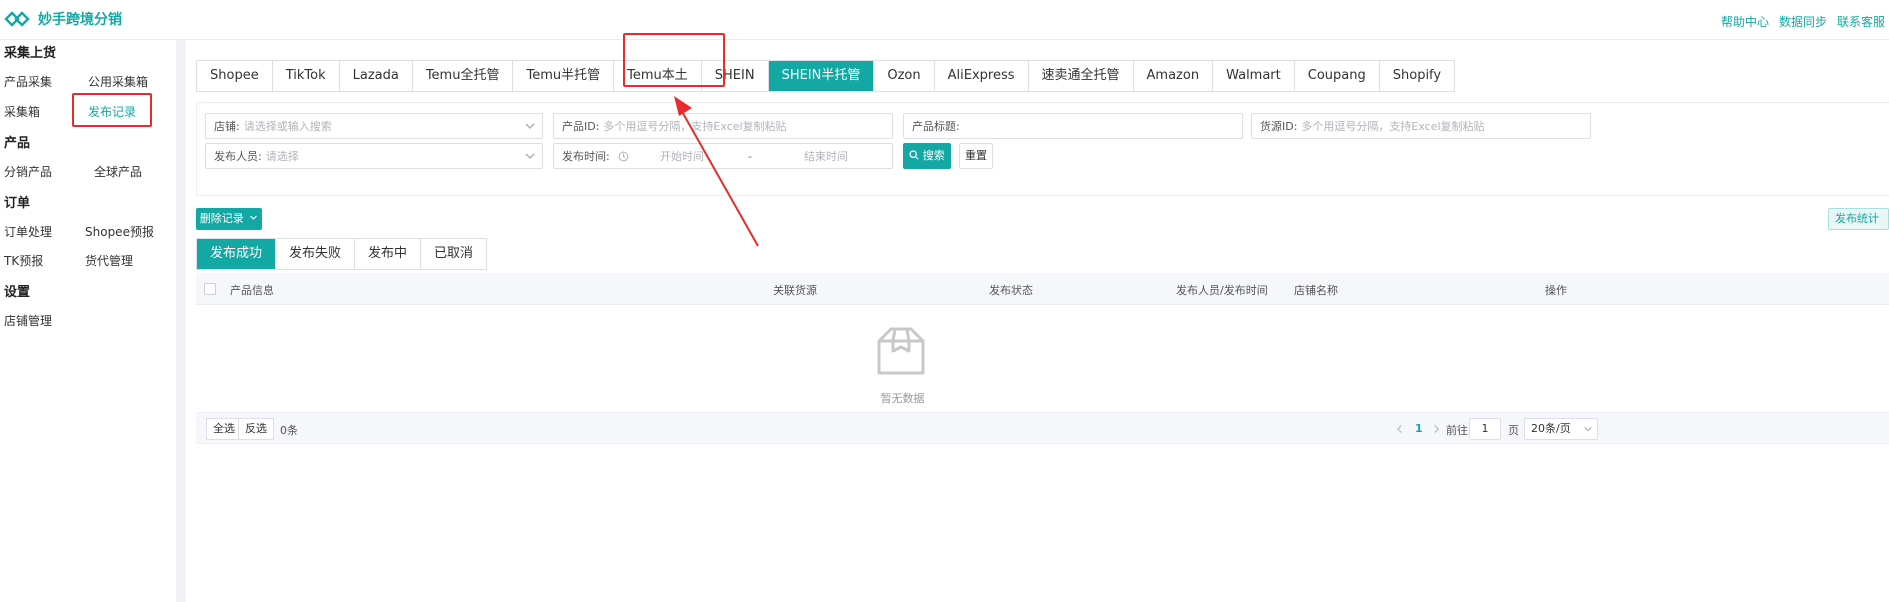 This screenshot has height=602, width=1889. What do you see at coordinates (453, 254) in the screenshot?
I see `tab-cancelled: 已取消` at bounding box center [453, 254].